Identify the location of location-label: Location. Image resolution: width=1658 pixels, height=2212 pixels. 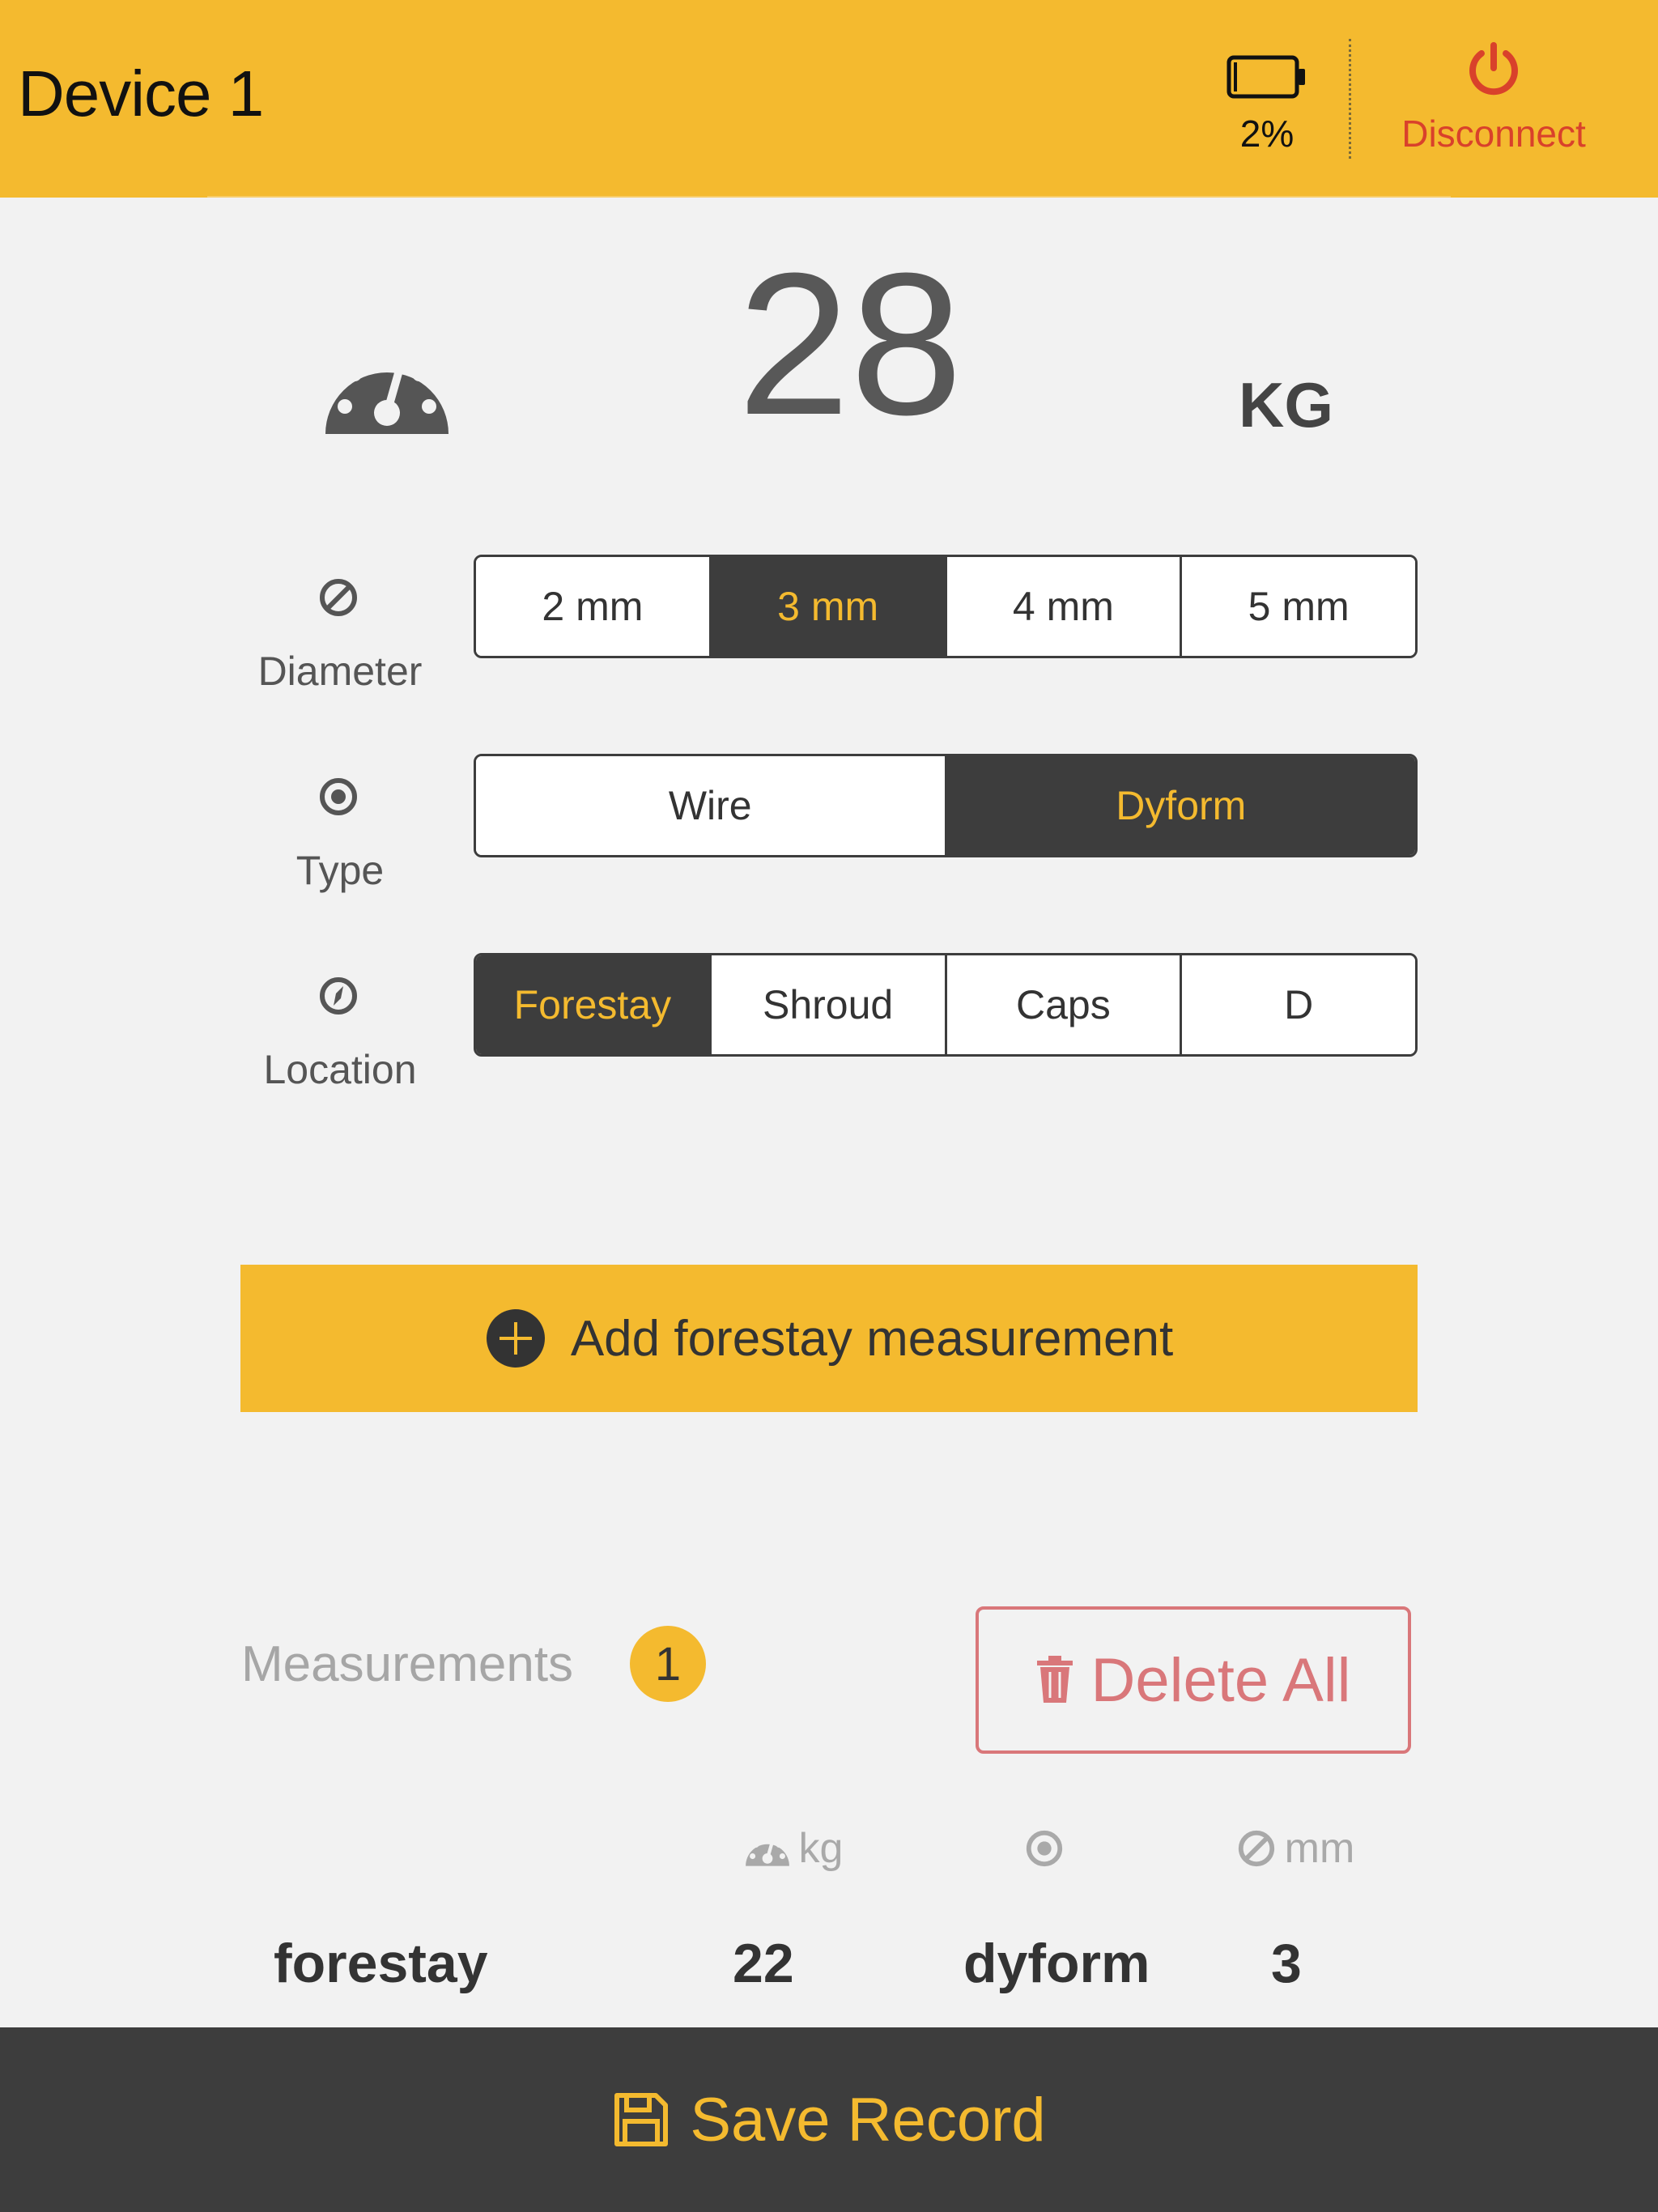
(340, 1070).